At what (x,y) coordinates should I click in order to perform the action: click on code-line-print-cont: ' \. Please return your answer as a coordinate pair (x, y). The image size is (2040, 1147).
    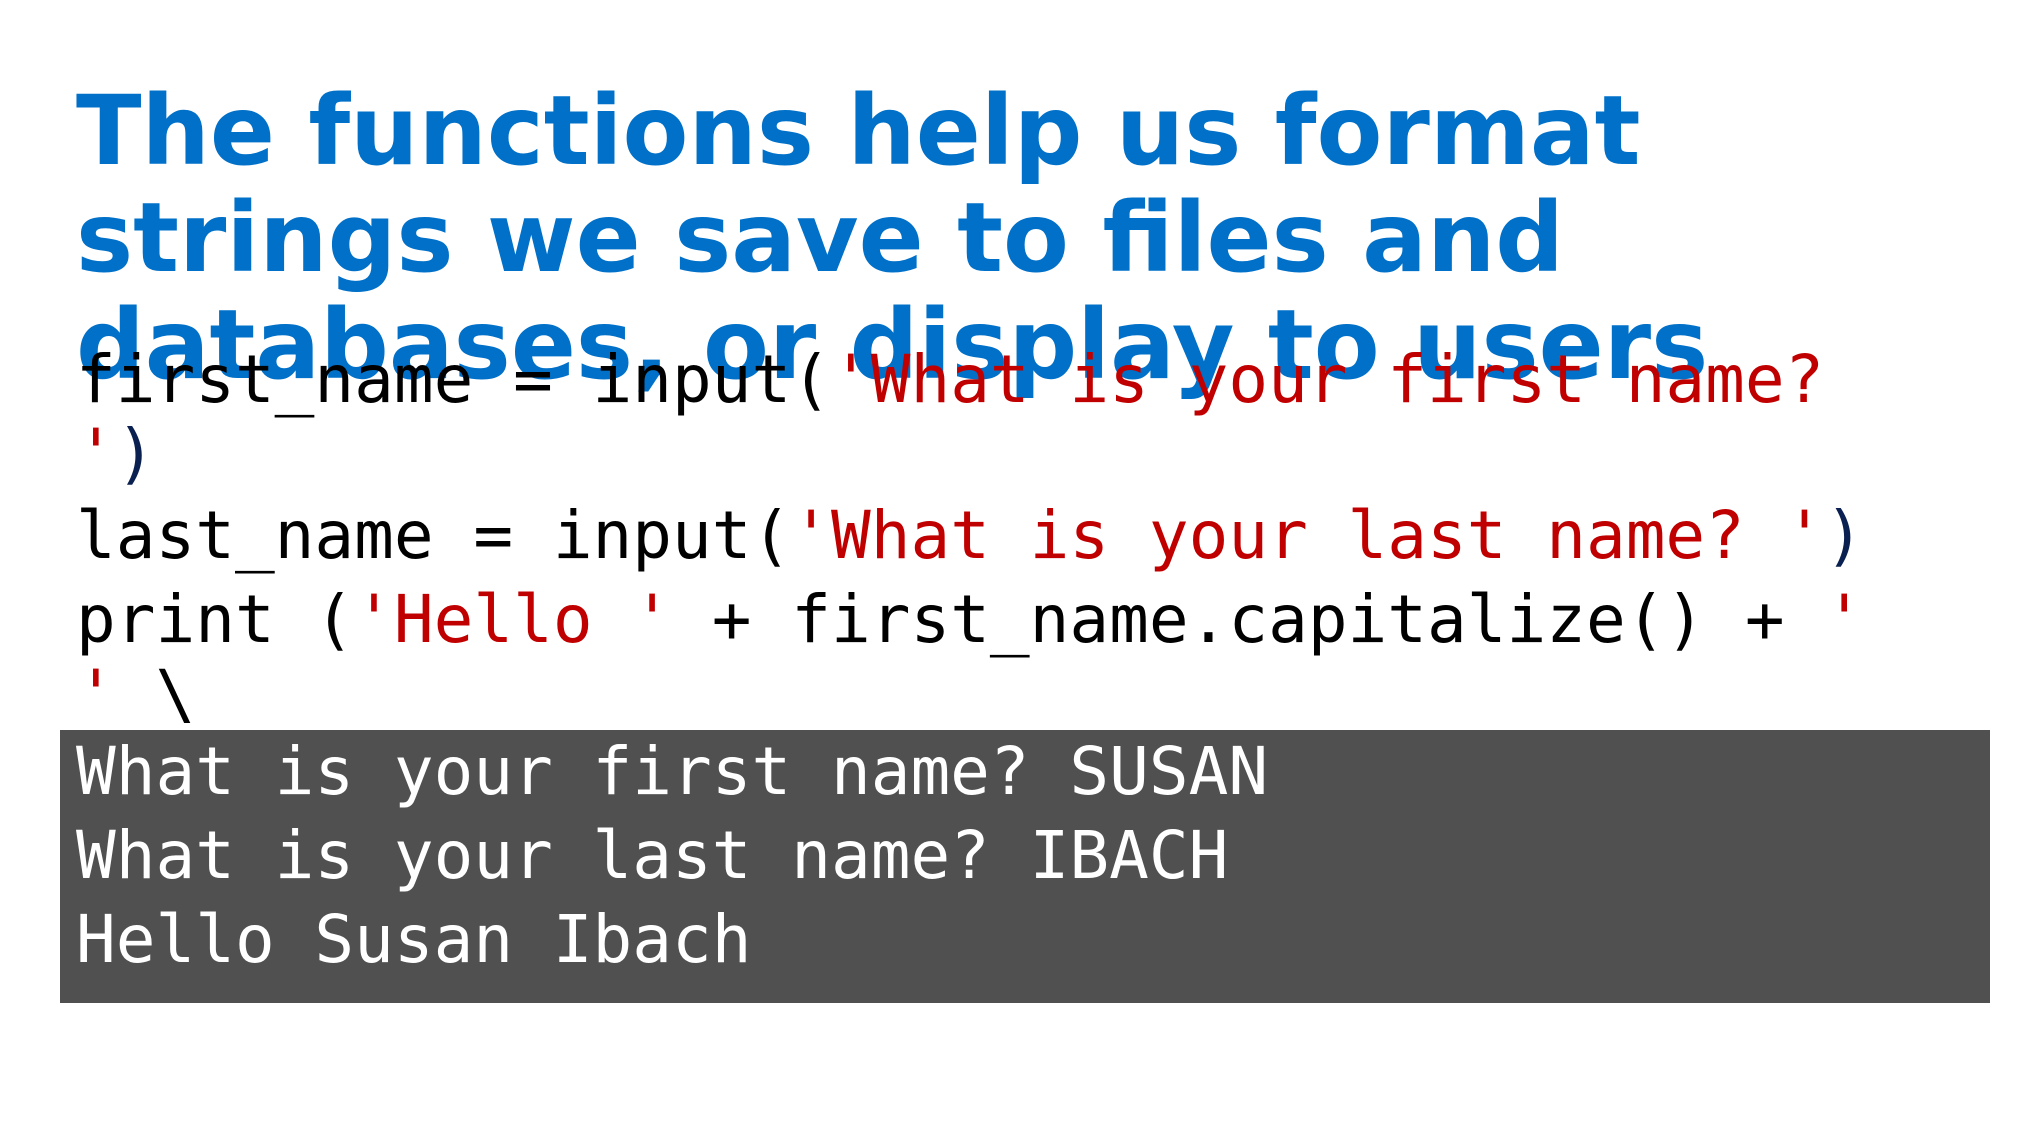
    Looking at the image, I should click on (135, 695).